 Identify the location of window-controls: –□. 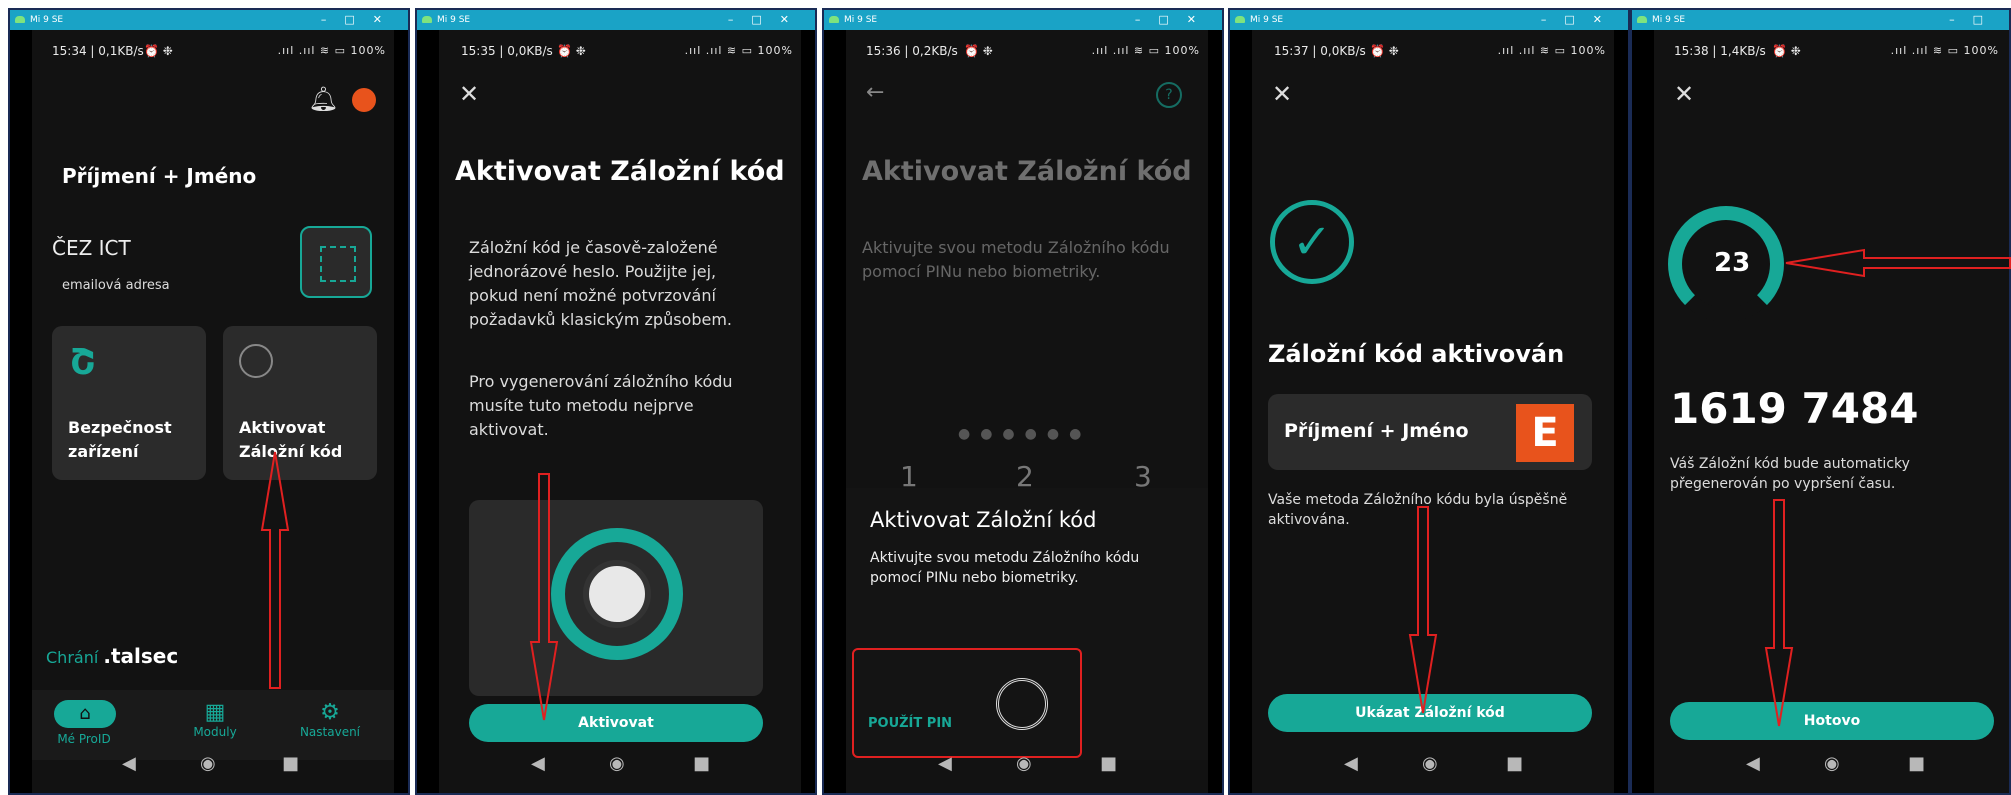
(1975, 20).